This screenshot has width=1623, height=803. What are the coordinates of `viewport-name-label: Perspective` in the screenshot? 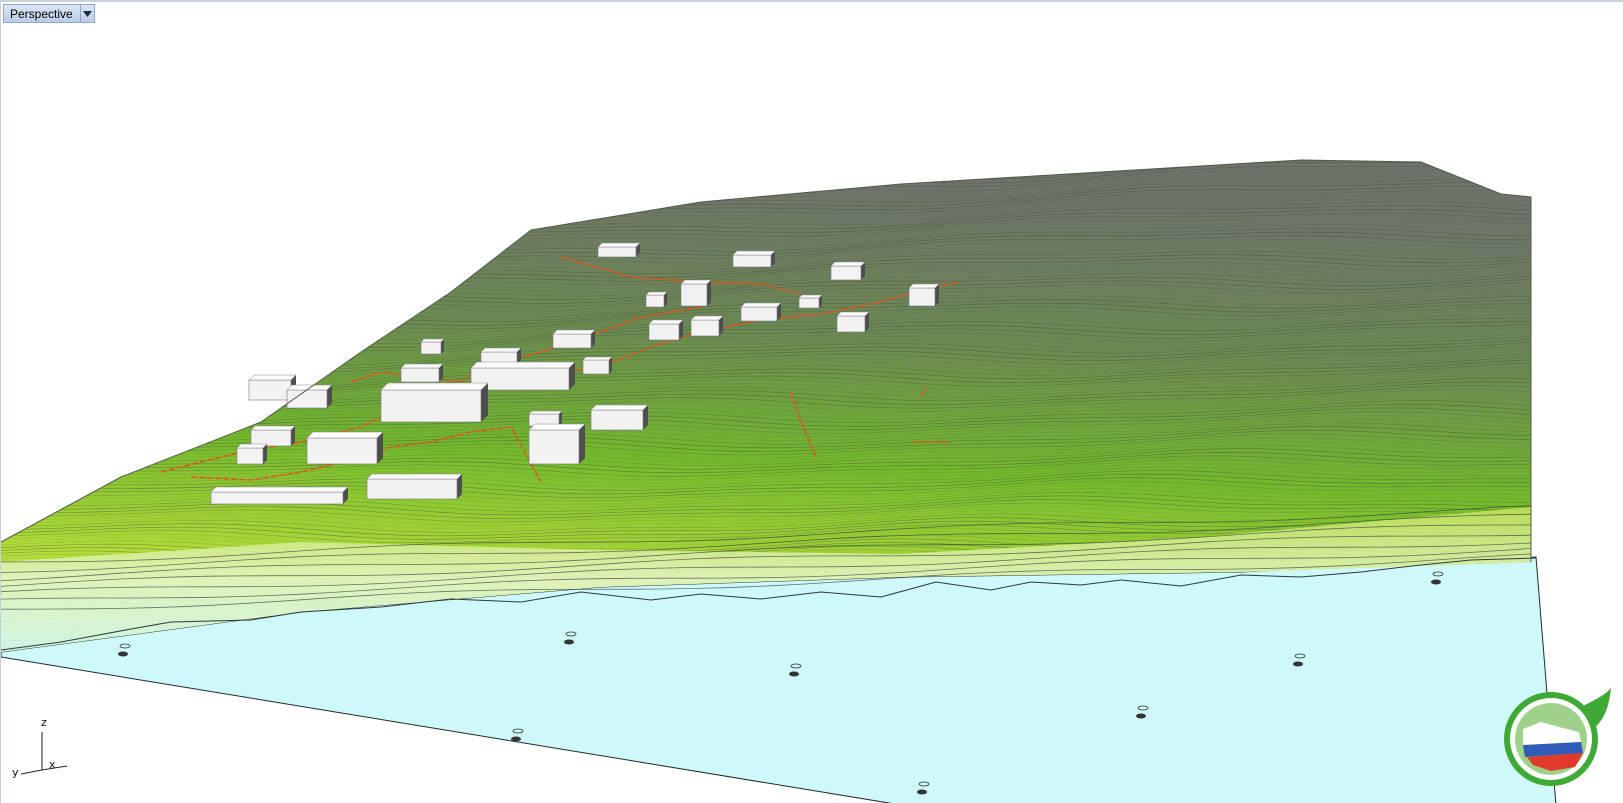 It's located at (42, 13).